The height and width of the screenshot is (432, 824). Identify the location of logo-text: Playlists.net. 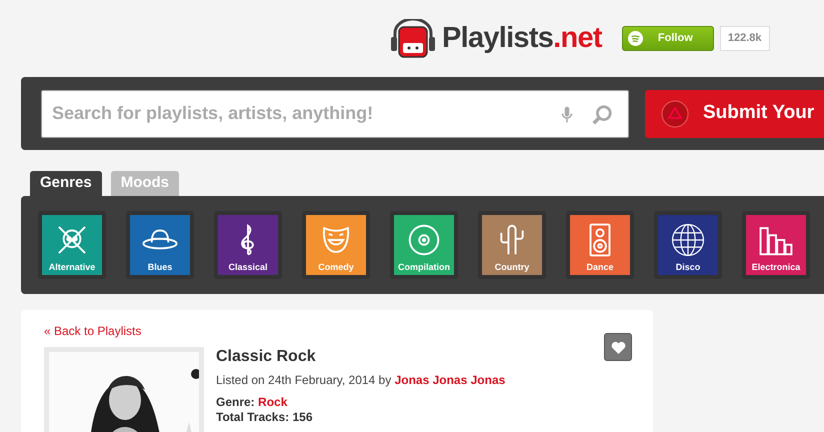
(522, 38).